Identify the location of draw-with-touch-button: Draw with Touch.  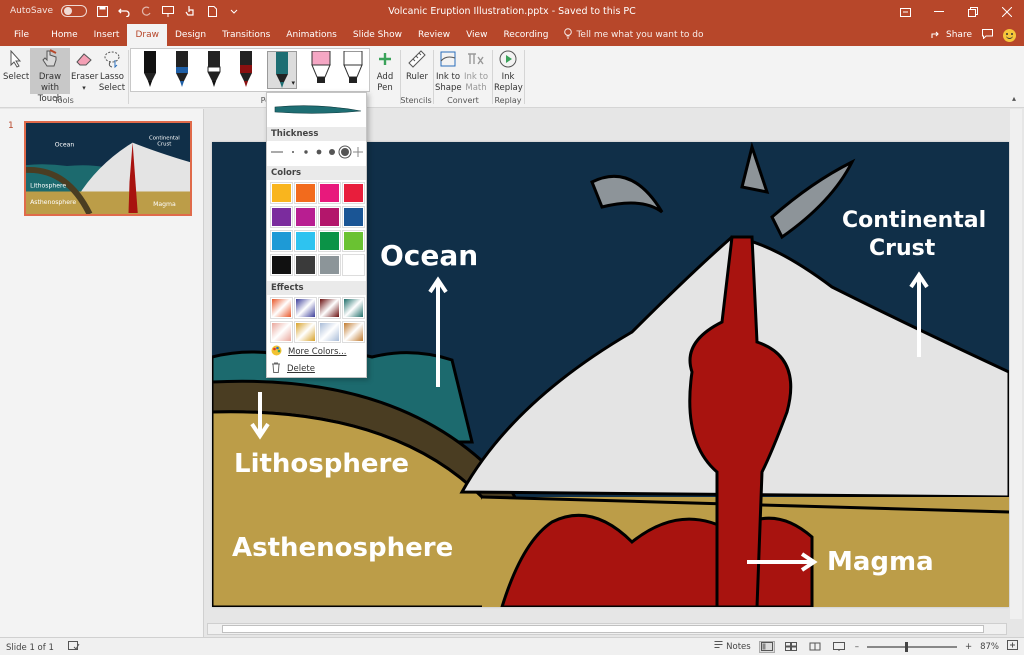
(50, 76).